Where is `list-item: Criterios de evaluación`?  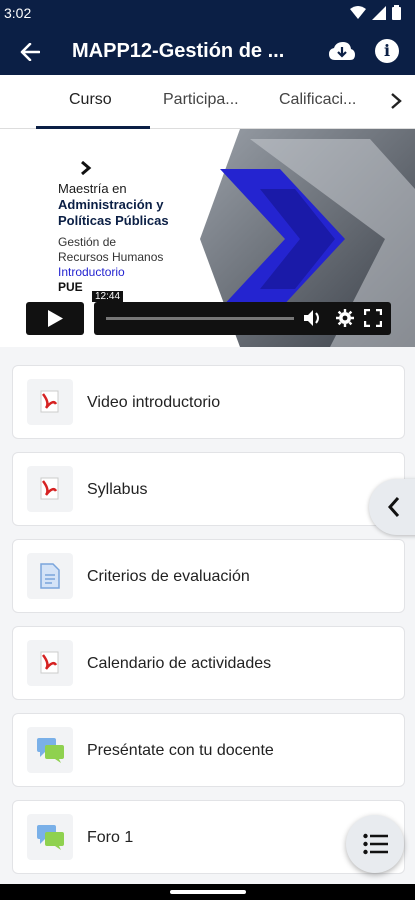 list-item: Criterios de evaluación is located at coordinates (208, 576).